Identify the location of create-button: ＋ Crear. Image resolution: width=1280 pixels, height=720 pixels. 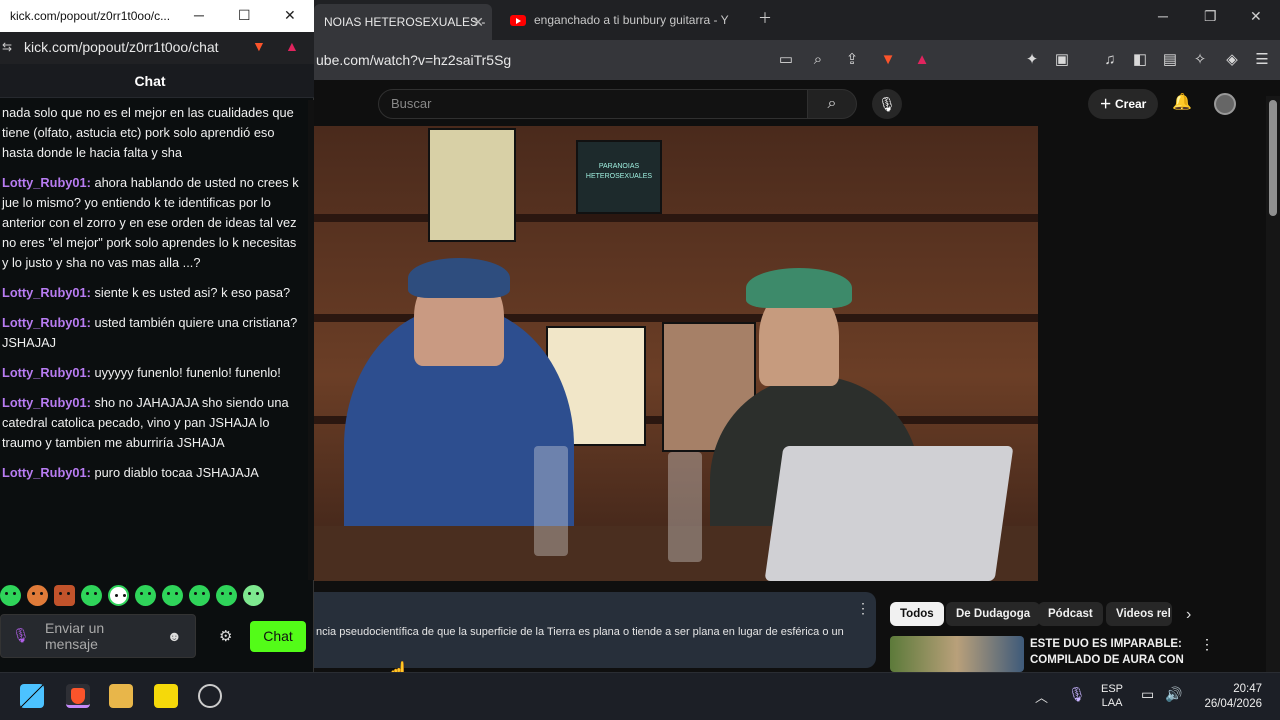
(1123, 104).